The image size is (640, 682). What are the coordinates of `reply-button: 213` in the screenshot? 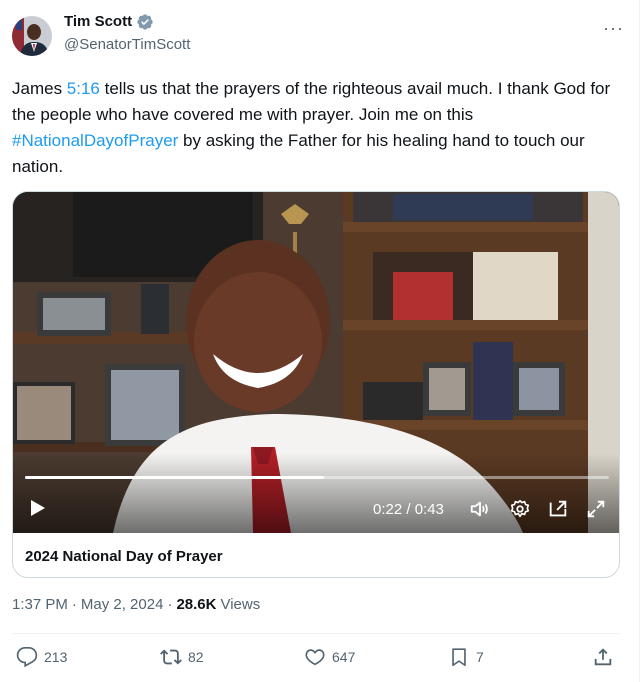 It's located at (41, 657).